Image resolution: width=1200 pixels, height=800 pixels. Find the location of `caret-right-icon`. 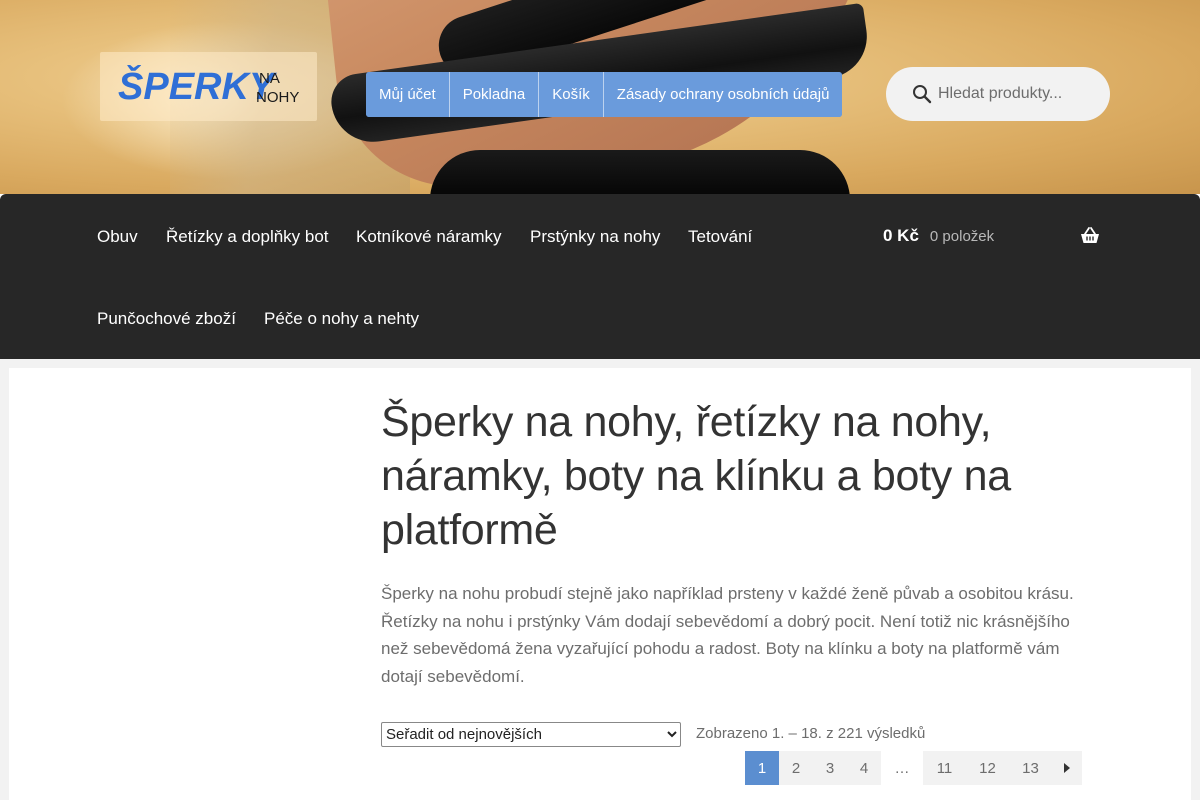

caret-right-icon is located at coordinates (1067, 768).